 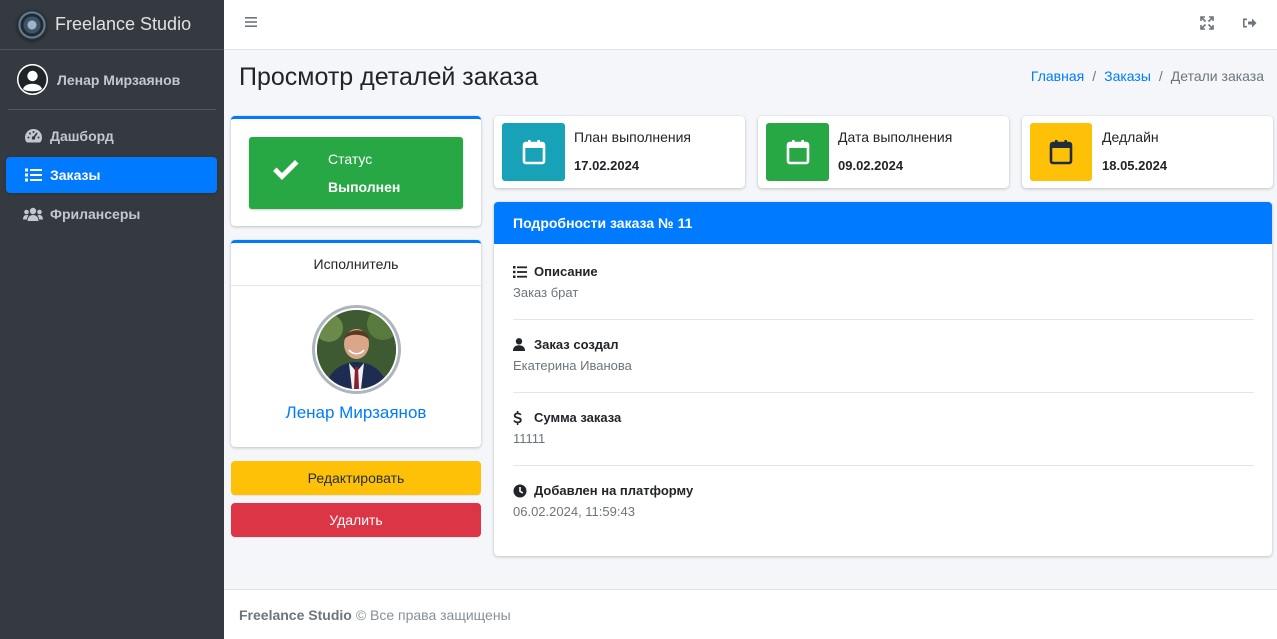 What do you see at coordinates (295, 614) in the screenshot?
I see `footer-brand: Freelance Studio` at bounding box center [295, 614].